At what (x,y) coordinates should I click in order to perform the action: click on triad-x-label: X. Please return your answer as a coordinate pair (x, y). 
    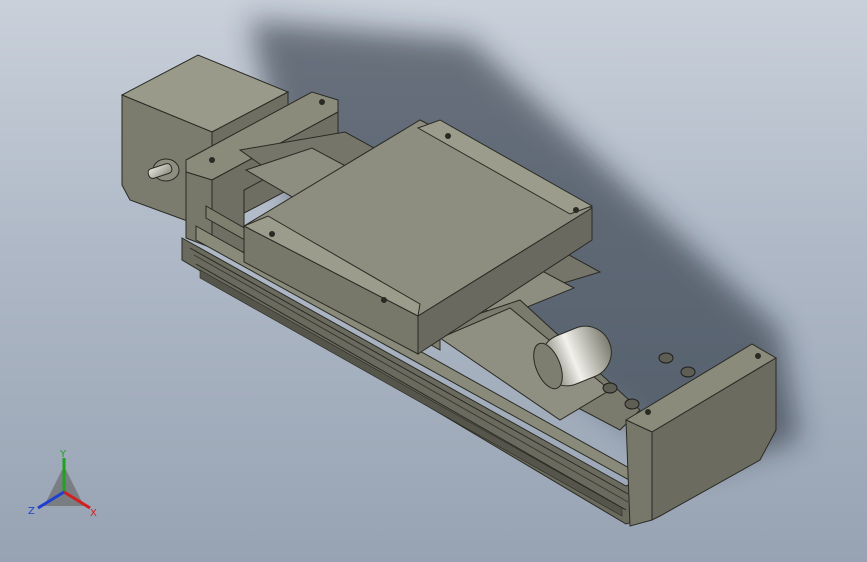
    Looking at the image, I should click on (93, 513).